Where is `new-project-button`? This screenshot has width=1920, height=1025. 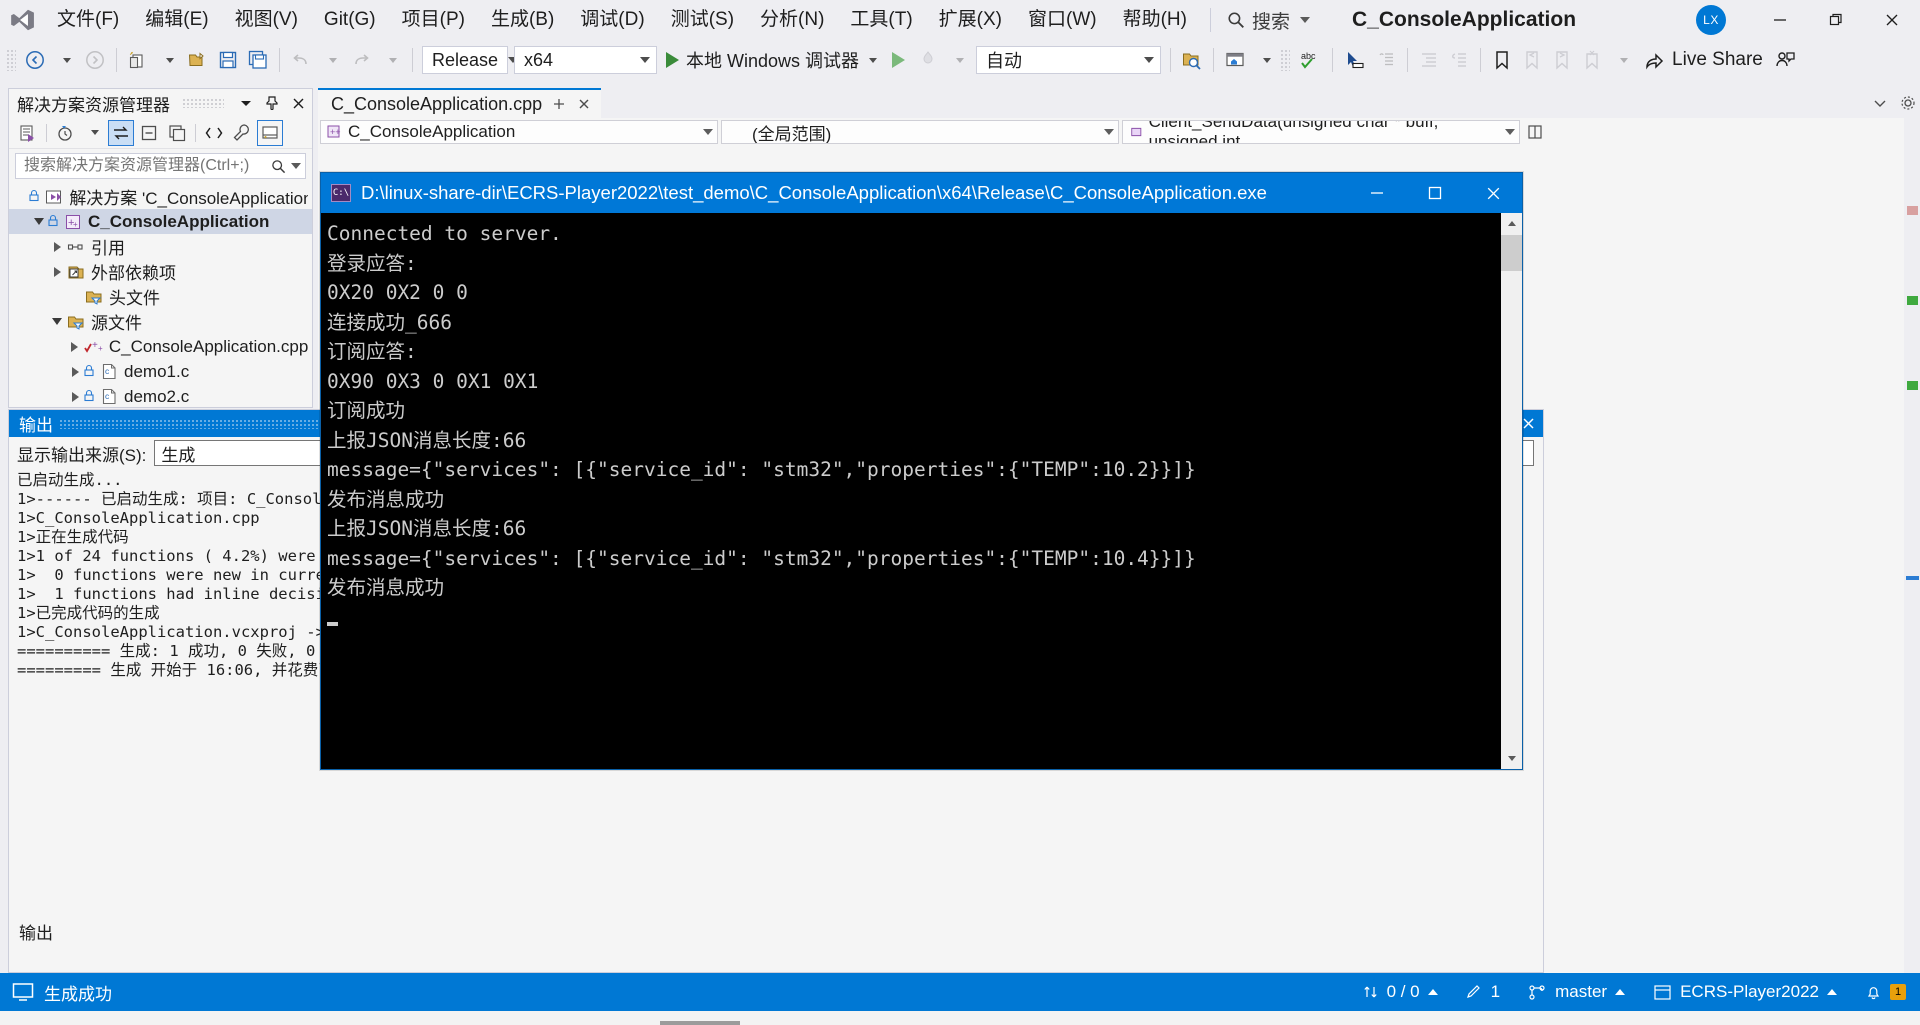
new-project-button is located at coordinates (138, 60).